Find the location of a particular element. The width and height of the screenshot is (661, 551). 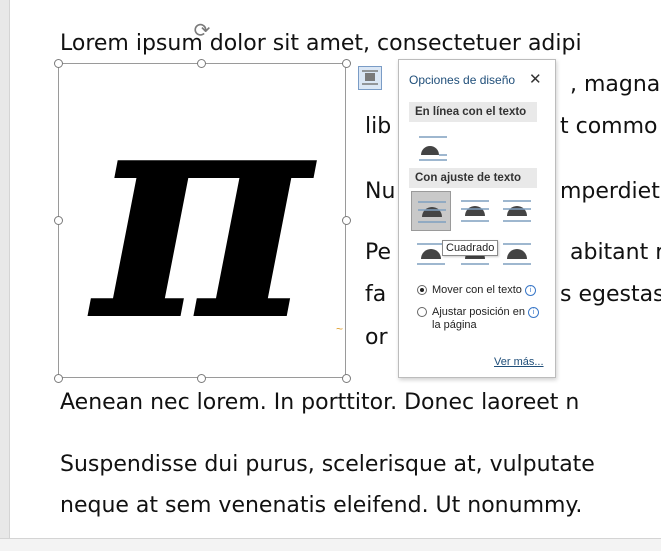

panel-title: Opciones de diseño is located at coordinates (462, 80).